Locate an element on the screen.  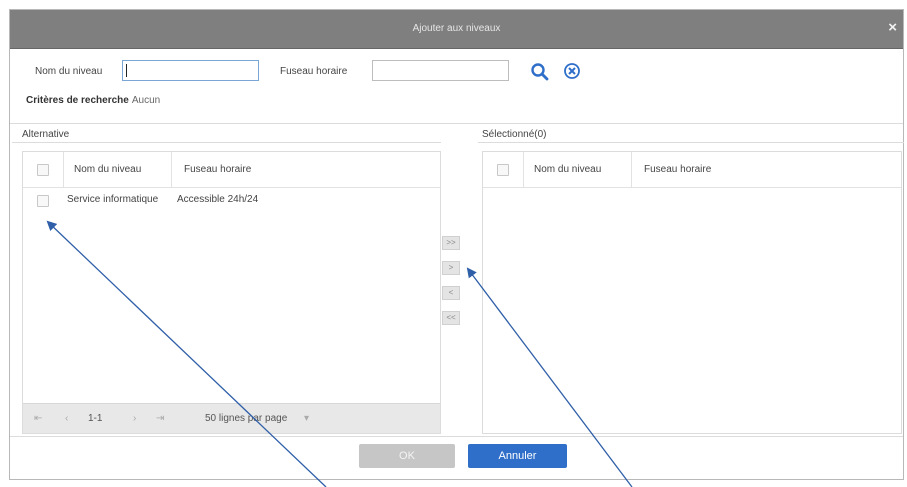
available-grid-header: Nom du niveau Fuseau horaire is located at coordinates (231, 170).